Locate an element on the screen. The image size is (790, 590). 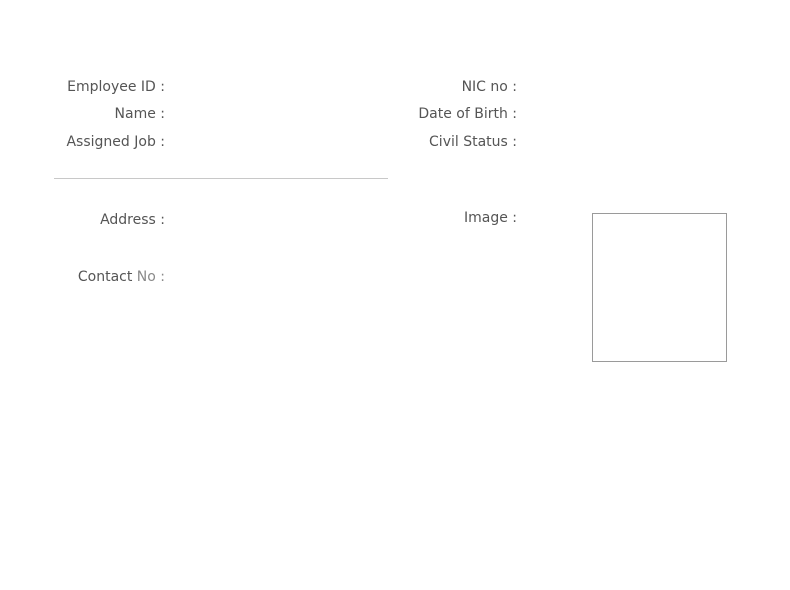
contact-no-label: Contact No : is located at coordinates (102, 277).